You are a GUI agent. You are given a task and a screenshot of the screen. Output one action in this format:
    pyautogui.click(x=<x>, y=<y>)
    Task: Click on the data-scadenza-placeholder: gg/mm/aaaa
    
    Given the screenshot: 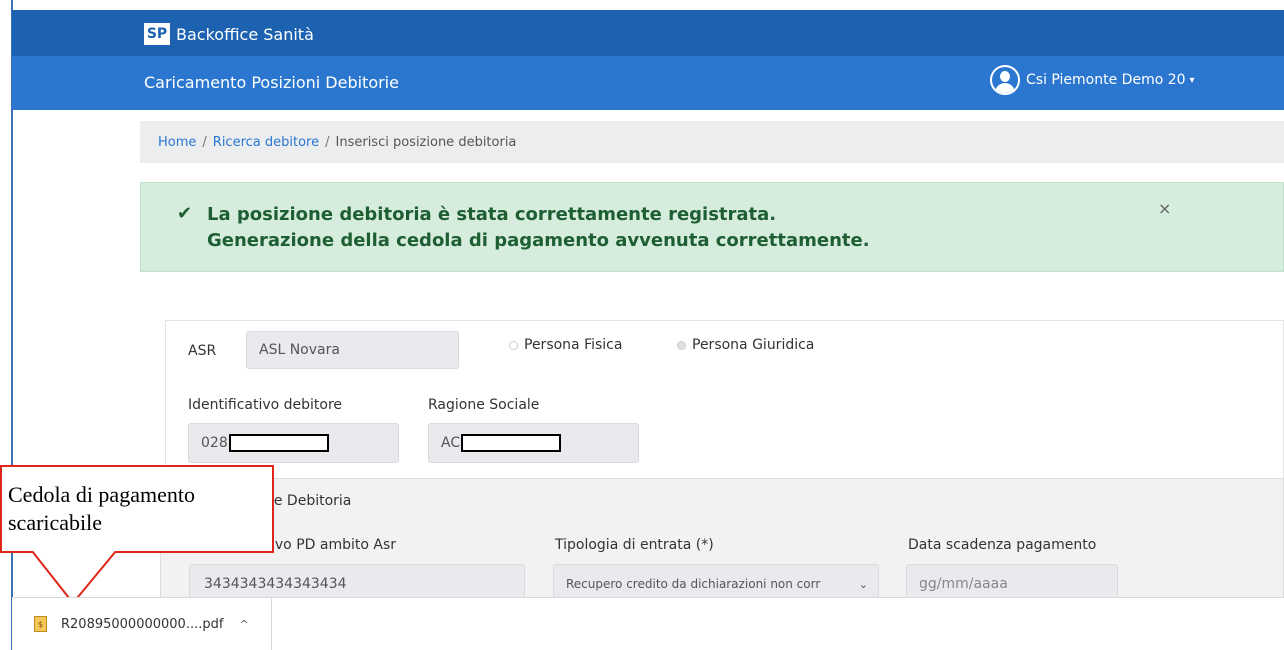 What is the action you would take?
    pyautogui.click(x=963, y=584)
    